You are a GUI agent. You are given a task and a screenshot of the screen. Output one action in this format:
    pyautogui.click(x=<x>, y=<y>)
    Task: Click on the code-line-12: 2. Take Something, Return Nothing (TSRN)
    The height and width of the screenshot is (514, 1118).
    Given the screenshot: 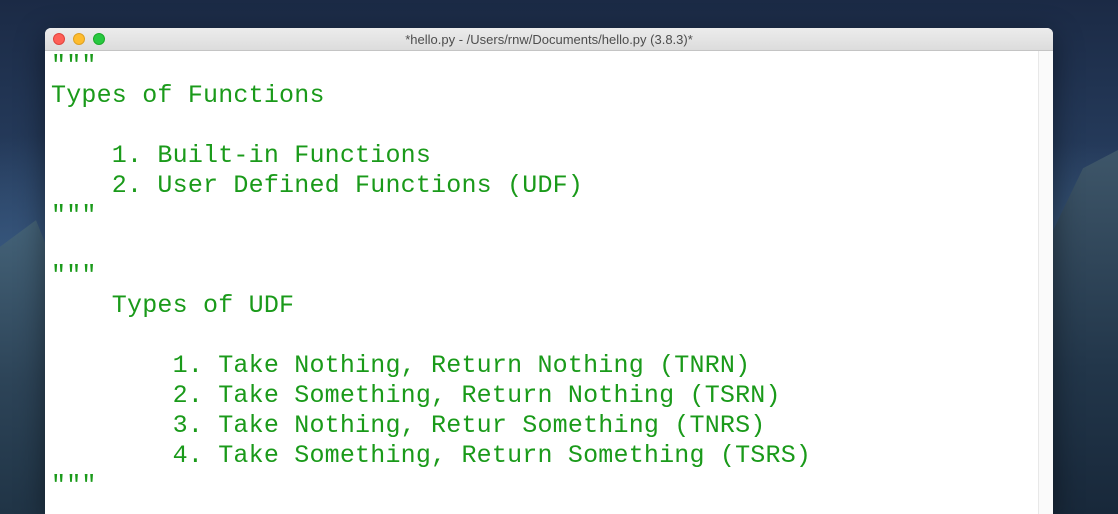 What is the action you would take?
    pyautogui.click(x=431, y=396)
    